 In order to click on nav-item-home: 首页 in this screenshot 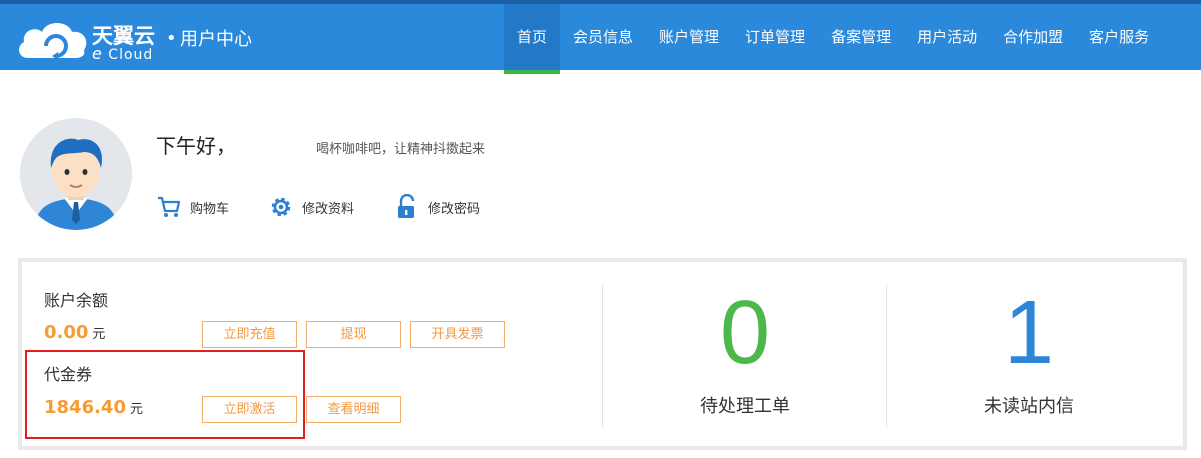, I will do `click(532, 39)`.